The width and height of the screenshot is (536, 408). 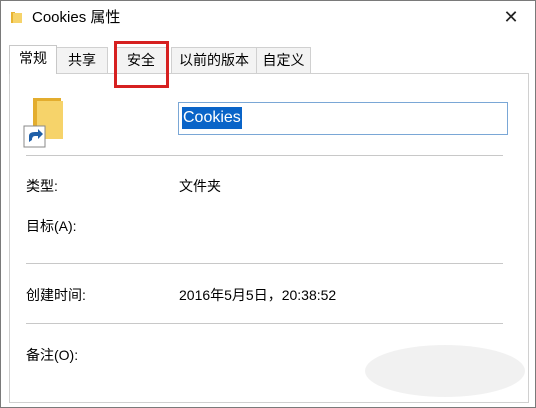 What do you see at coordinates (43, 123) in the screenshot?
I see `folder-shortcut-icon` at bounding box center [43, 123].